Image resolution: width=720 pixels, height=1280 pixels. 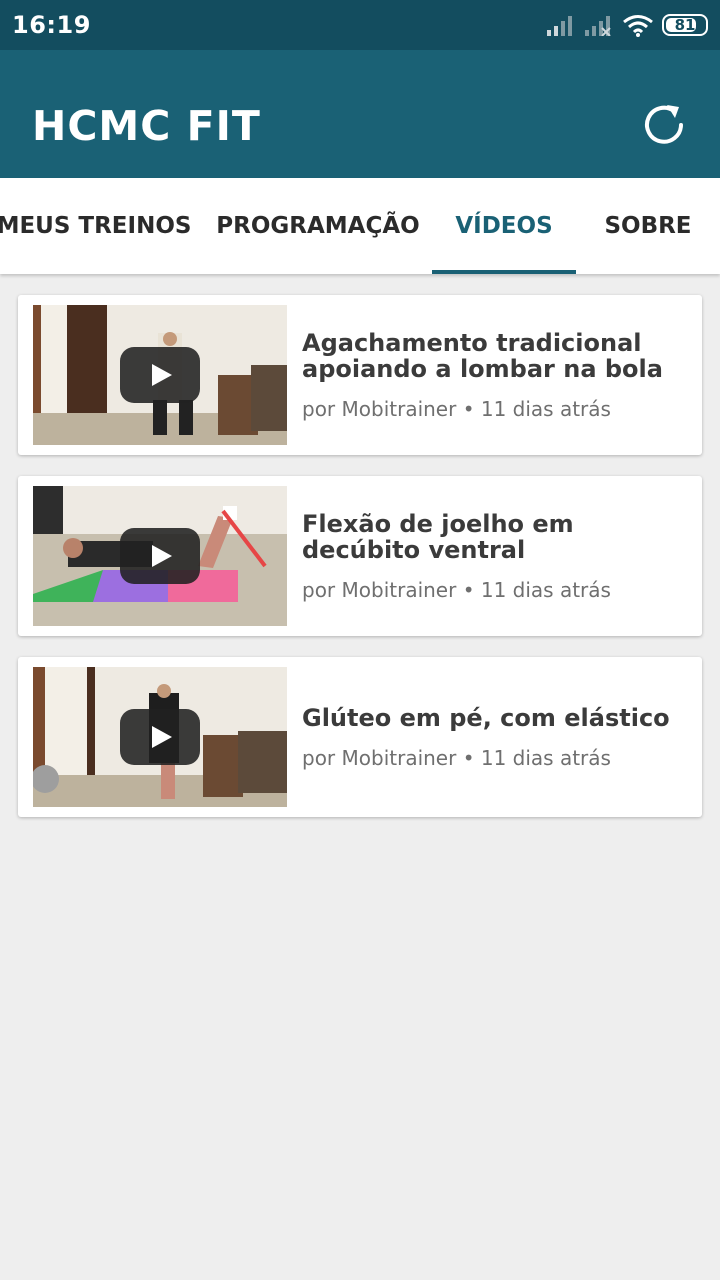 I want to click on video-title: Glúteo em pé, com elástico, so click(x=486, y=717).